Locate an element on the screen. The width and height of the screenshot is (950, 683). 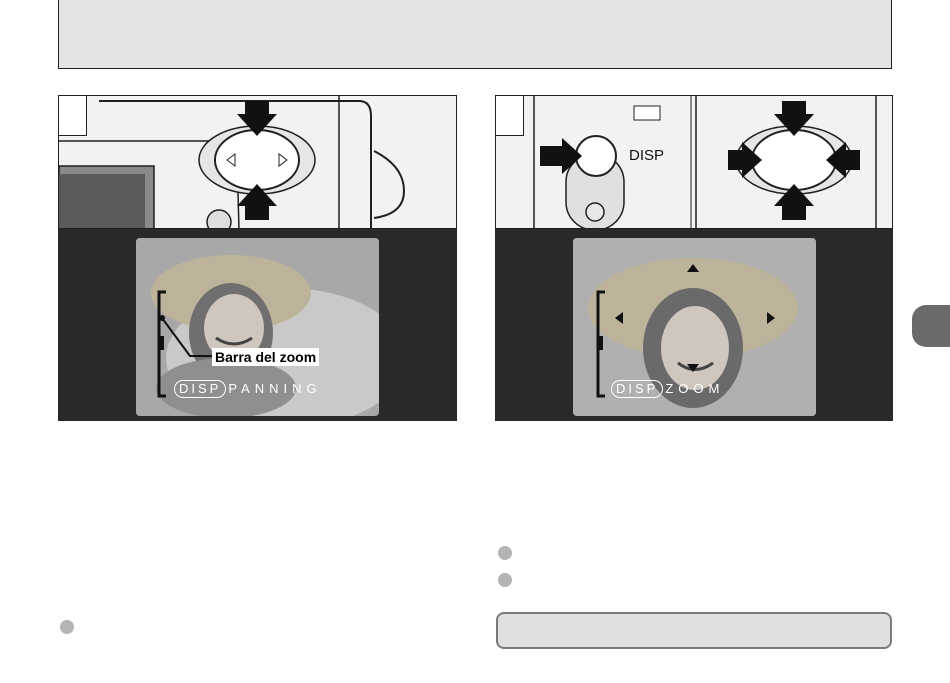
lcd-screen-panning: Barra del zoom DISP PANNING is located at coordinates (257, 327).